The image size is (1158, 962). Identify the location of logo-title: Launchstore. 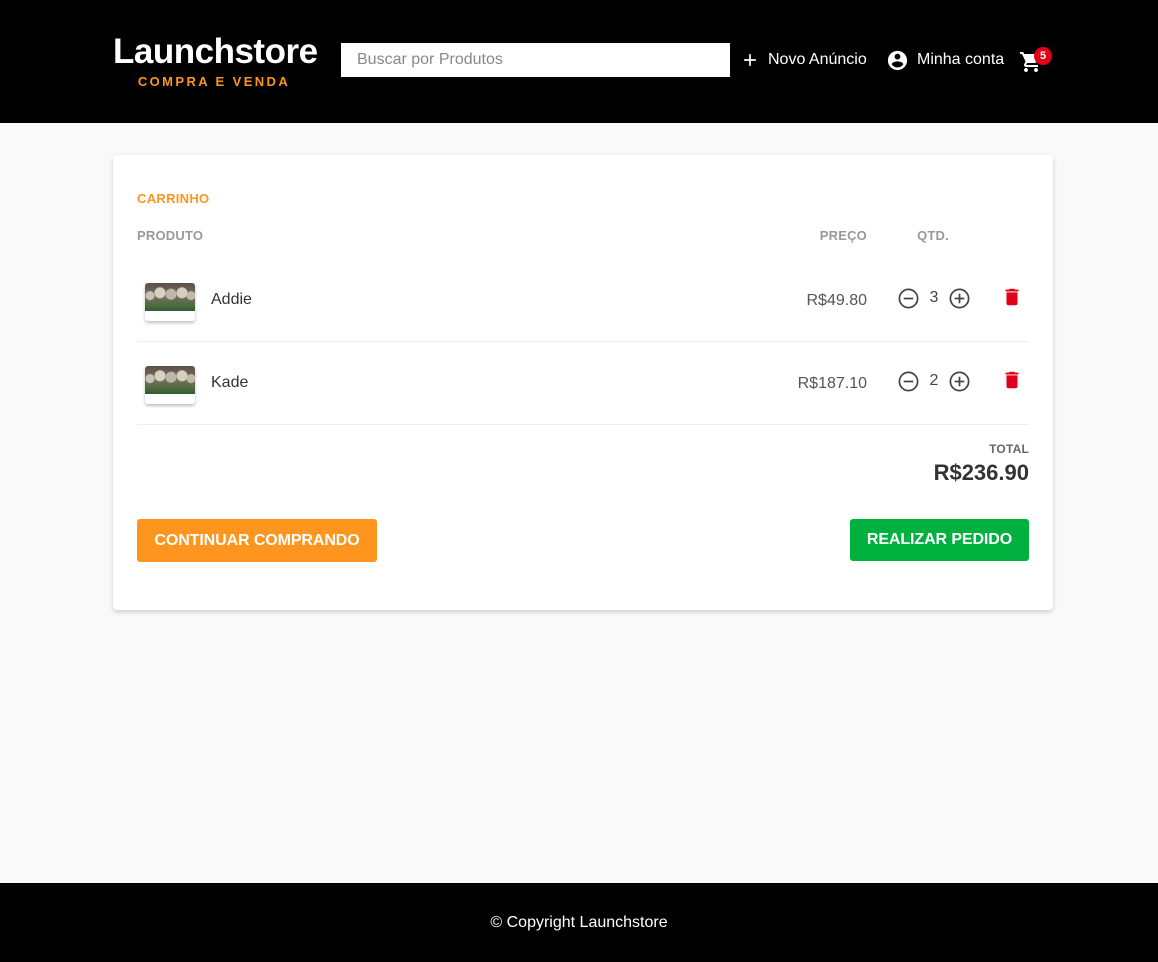
(215, 51).